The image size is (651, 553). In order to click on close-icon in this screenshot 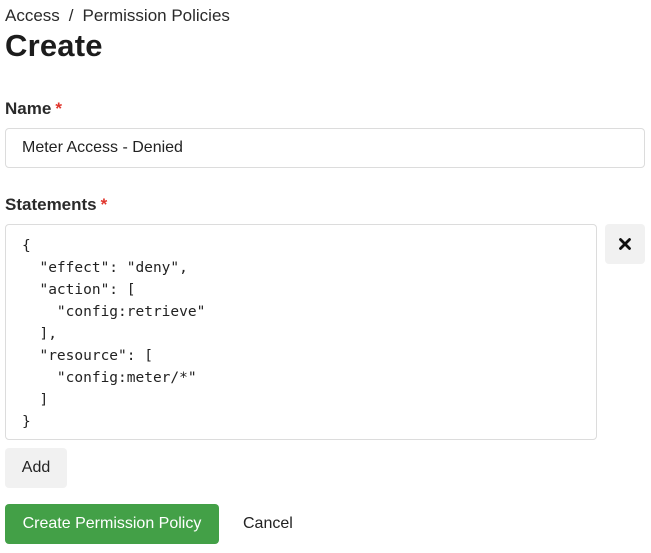, I will do `click(625, 244)`.